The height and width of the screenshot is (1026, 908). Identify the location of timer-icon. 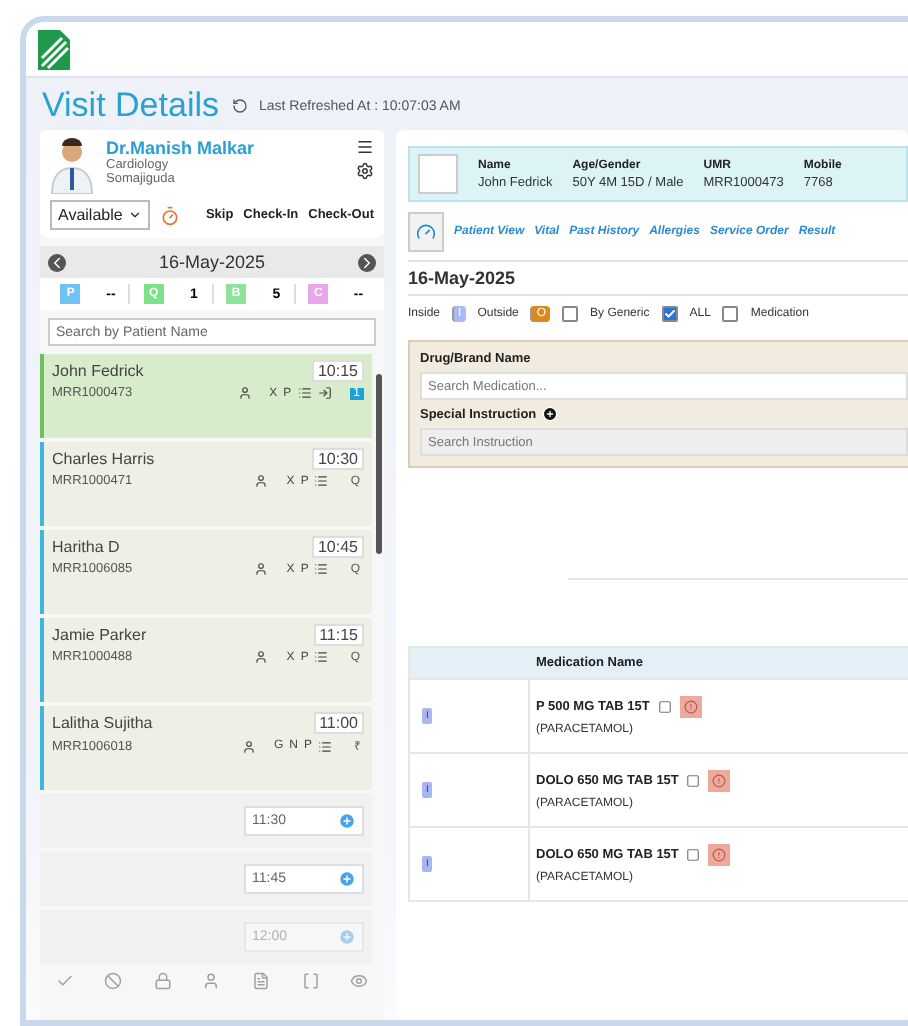
(170, 215).